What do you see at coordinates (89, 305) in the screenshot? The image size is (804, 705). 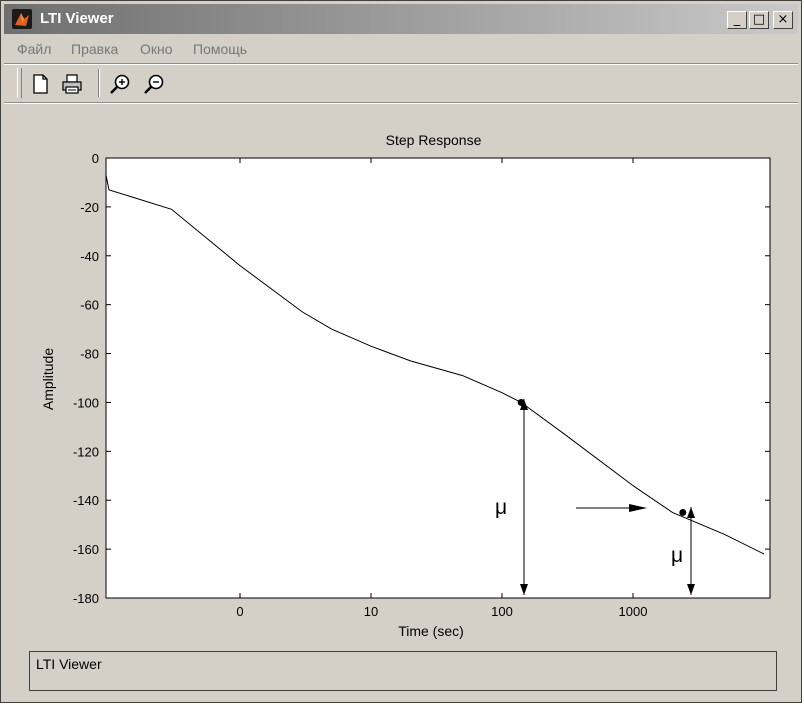 I see `y-tick-label: -60` at bounding box center [89, 305].